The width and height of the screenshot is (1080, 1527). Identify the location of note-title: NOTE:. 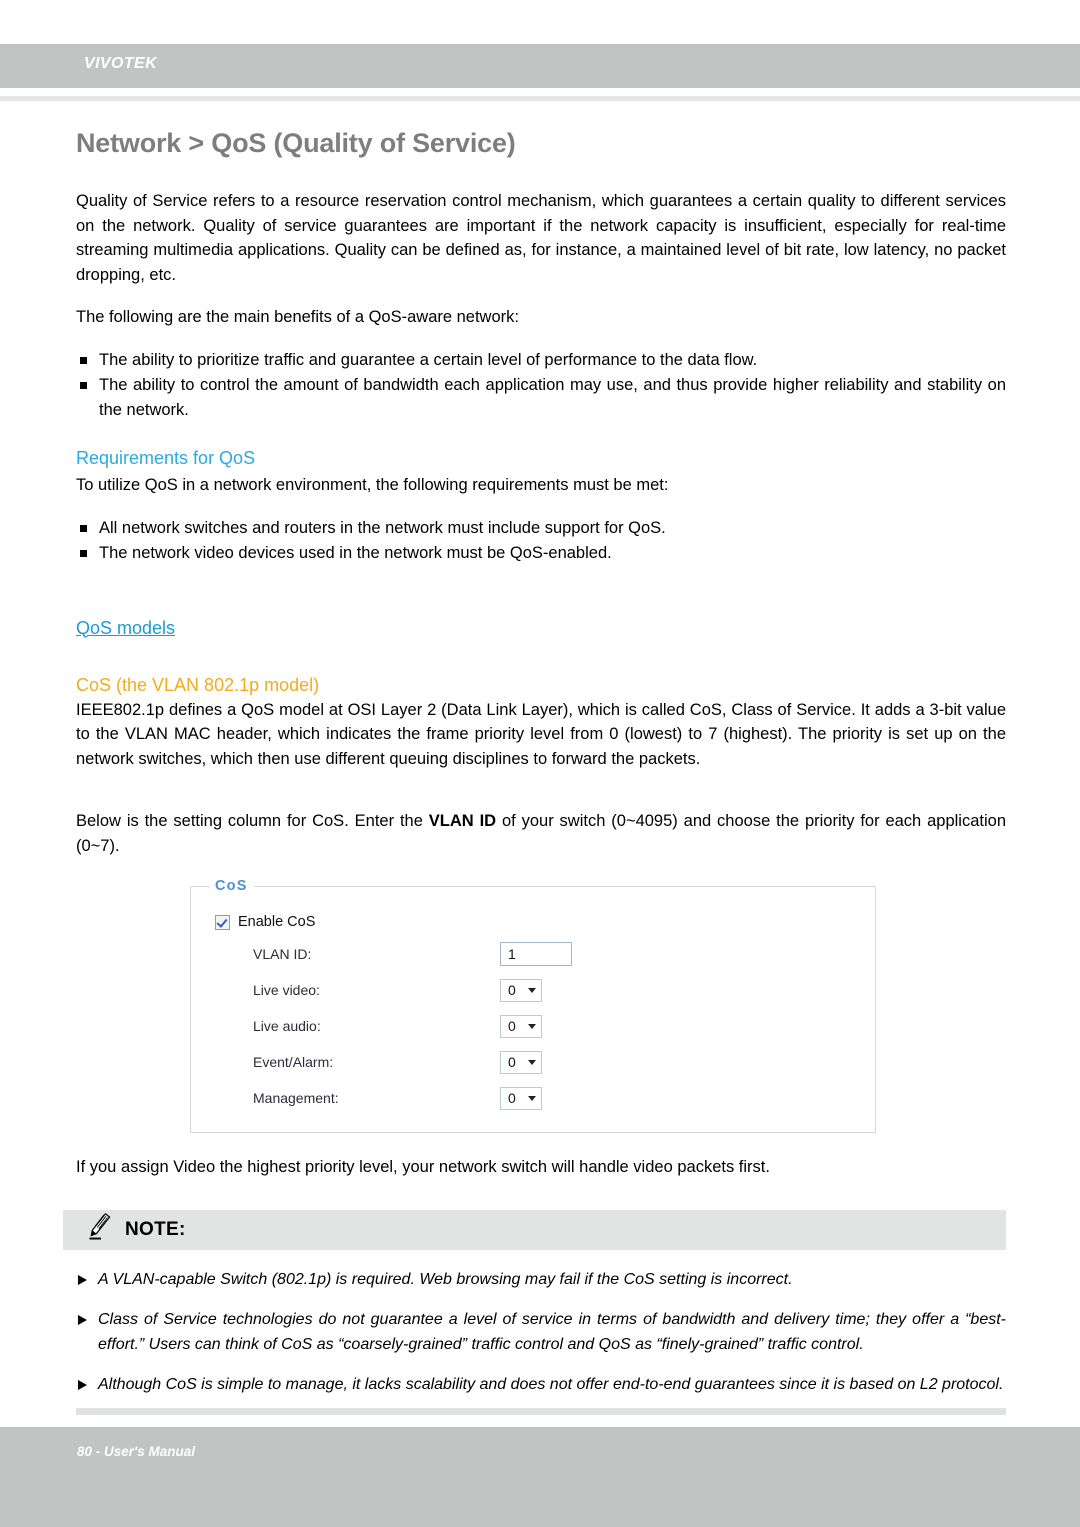
(155, 1229).